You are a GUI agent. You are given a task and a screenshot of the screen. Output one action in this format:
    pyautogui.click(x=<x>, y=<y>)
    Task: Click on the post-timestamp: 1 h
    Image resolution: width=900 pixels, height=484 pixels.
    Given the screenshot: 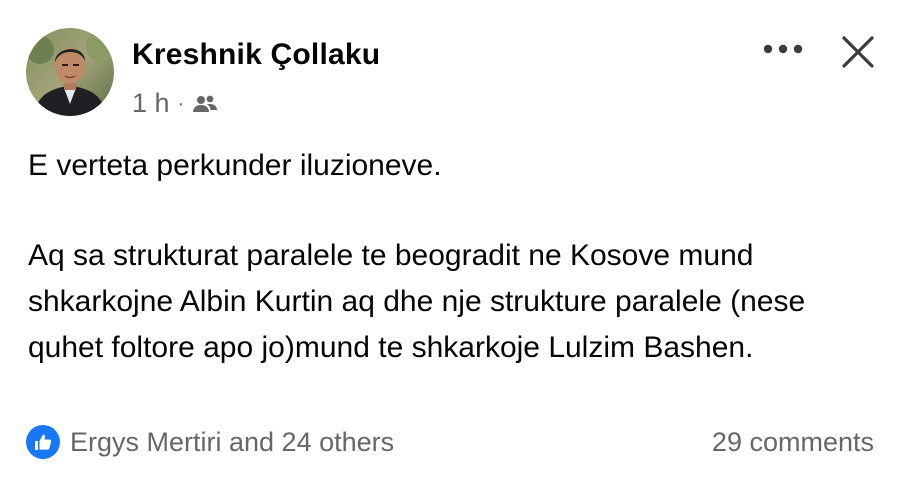 What is the action you would take?
    pyautogui.click(x=151, y=103)
    